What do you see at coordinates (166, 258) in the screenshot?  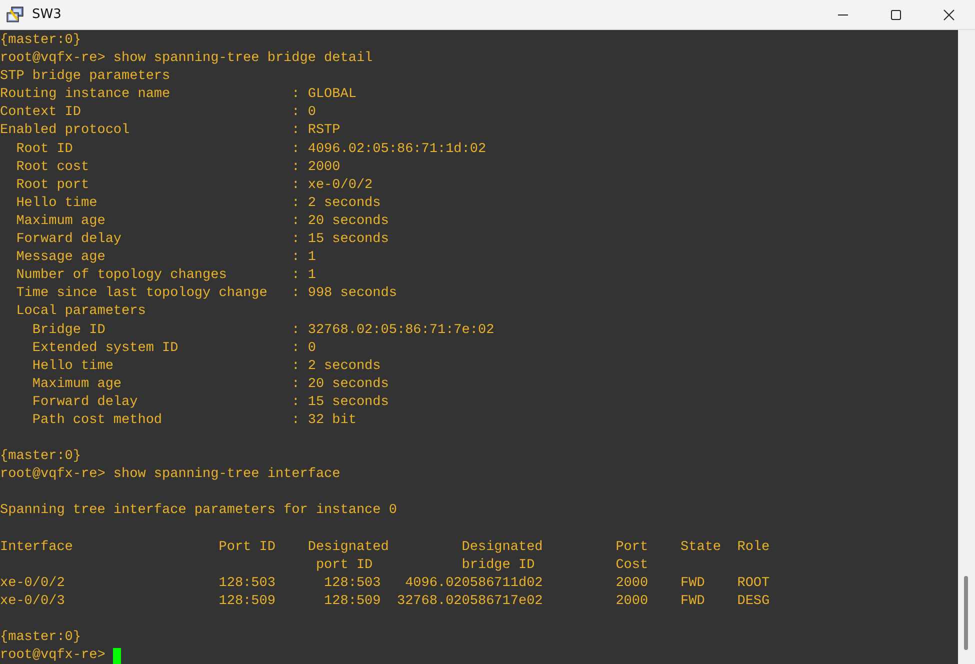 I see `terminal-line: Message age : 1` at bounding box center [166, 258].